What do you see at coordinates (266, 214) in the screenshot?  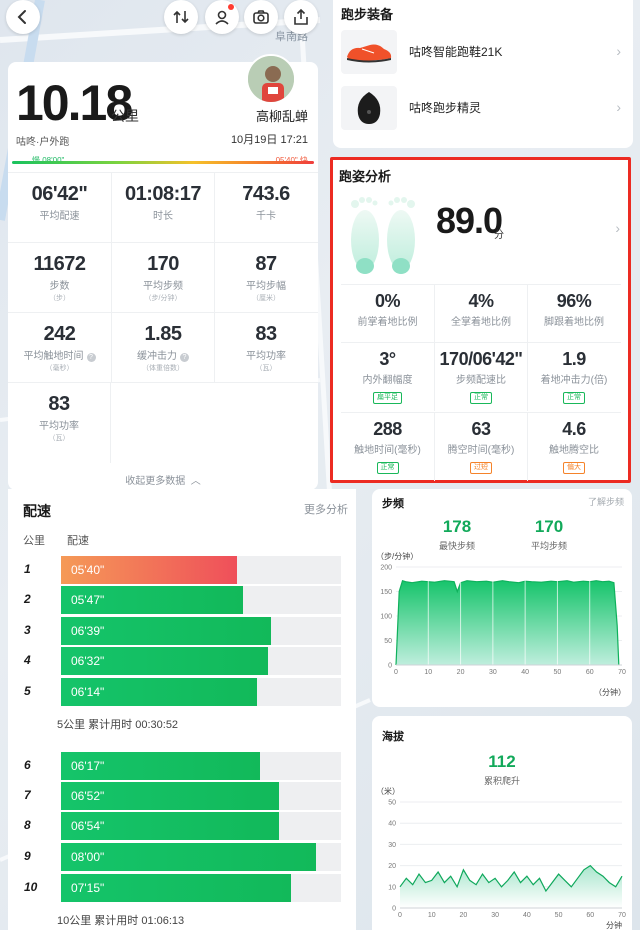 I see `stat-label-wrap: 千卡` at bounding box center [266, 214].